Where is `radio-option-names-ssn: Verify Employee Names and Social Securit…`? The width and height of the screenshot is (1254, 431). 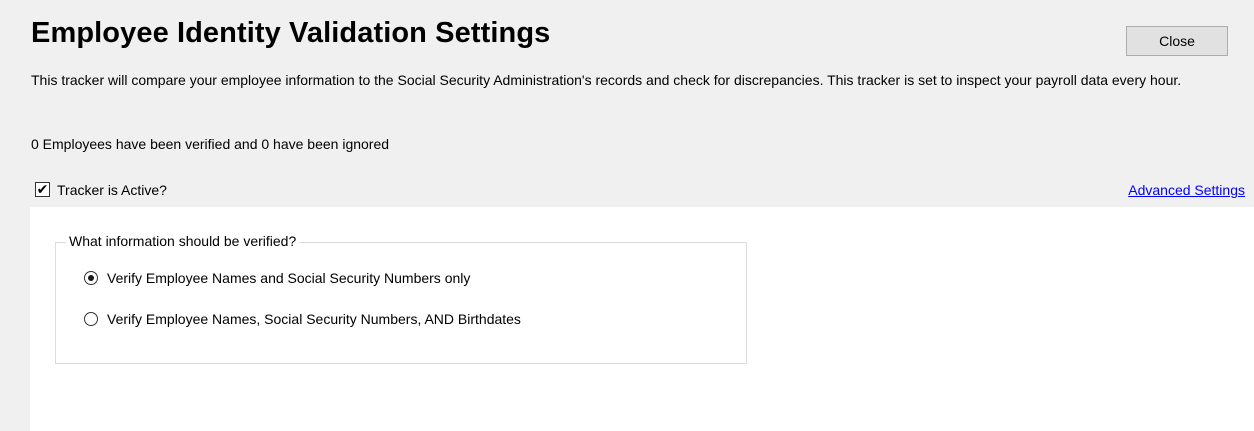 radio-option-names-ssn: Verify Employee Names and Social Securit… is located at coordinates (277, 277).